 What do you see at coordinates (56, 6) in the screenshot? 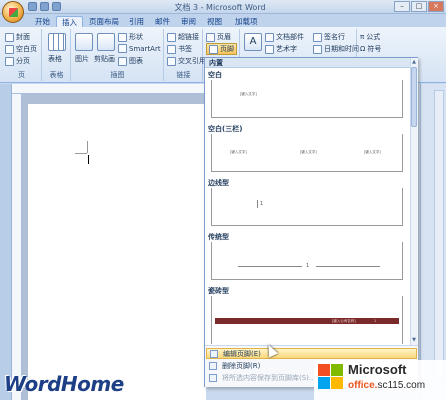
I see `redo-icon` at bounding box center [56, 6].